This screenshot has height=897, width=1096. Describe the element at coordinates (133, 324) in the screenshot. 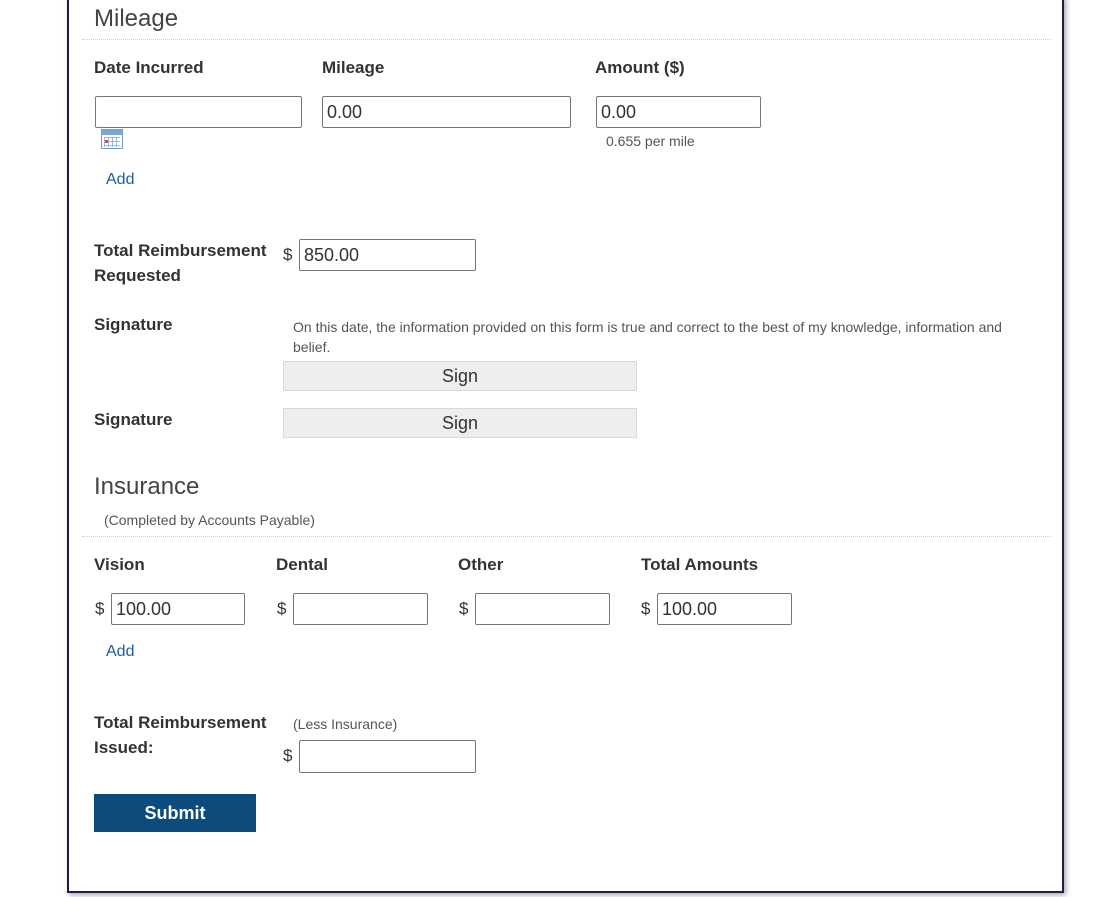

I see `signature-label: Signature` at that location.